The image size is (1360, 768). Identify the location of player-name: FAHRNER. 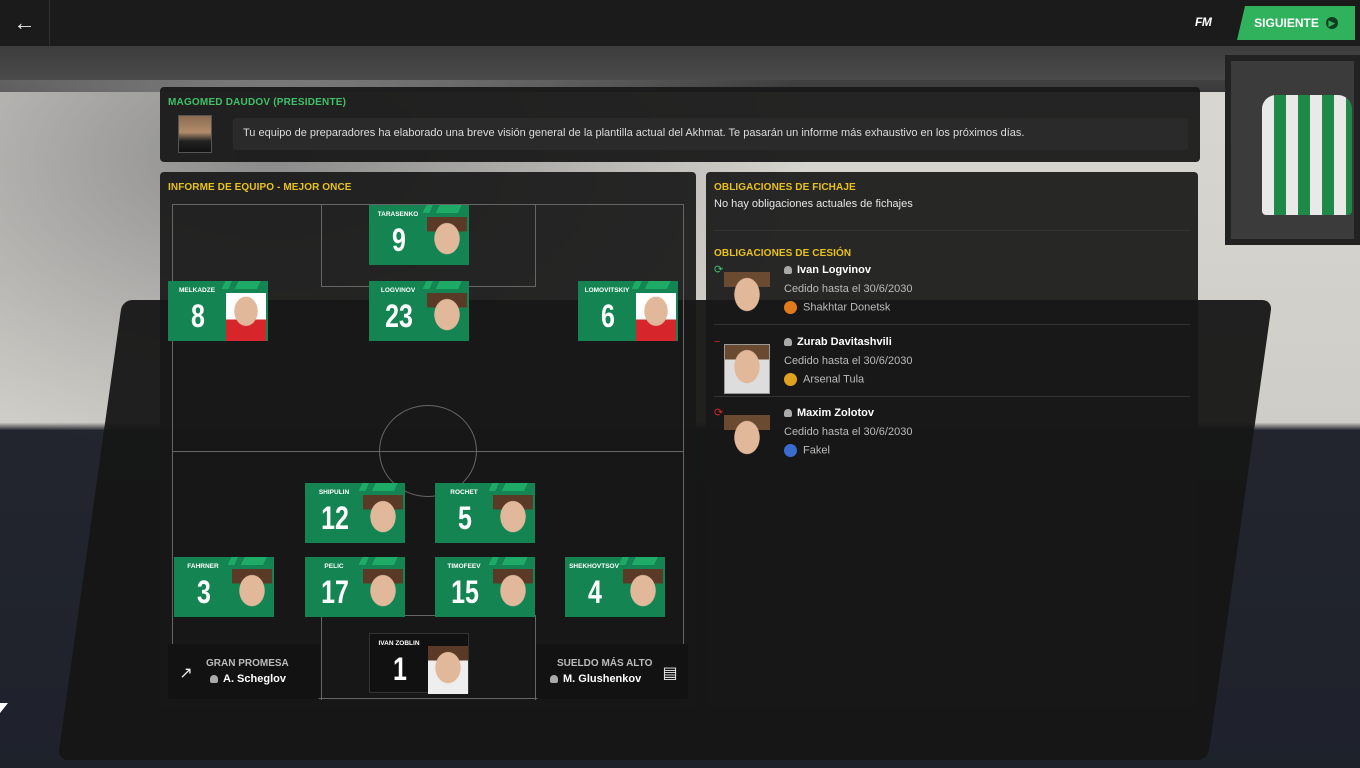
(203, 566).